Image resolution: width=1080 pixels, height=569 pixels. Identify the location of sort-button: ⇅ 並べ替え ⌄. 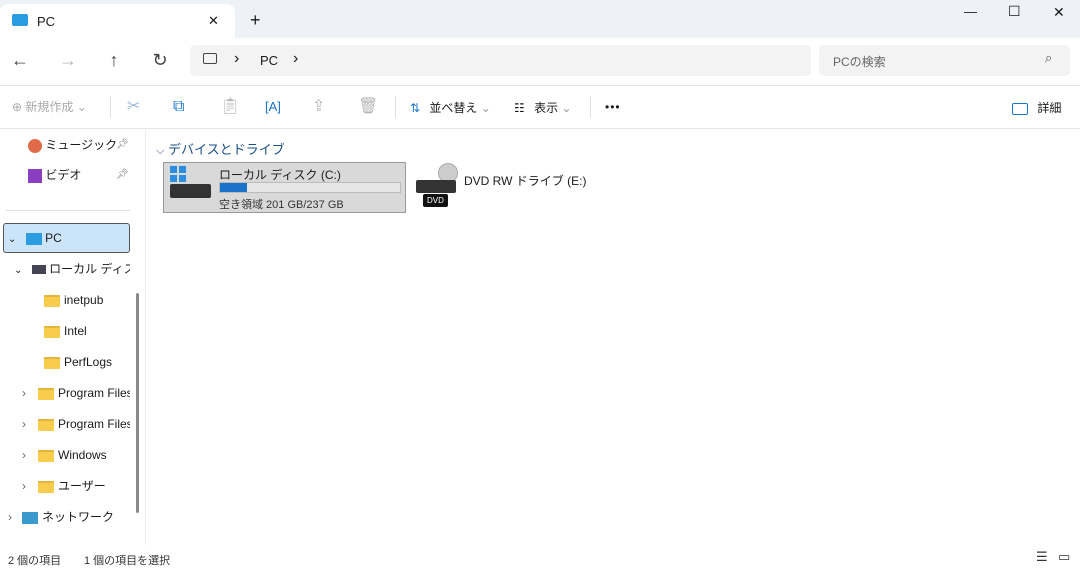
(450, 107).